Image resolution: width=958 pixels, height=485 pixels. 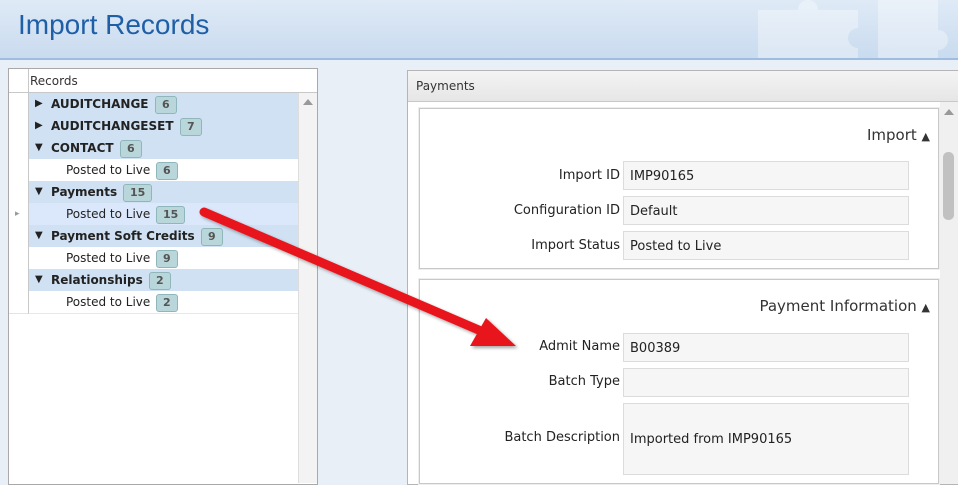 I want to click on import-section-title: Import ▲, so click(x=898, y=135).